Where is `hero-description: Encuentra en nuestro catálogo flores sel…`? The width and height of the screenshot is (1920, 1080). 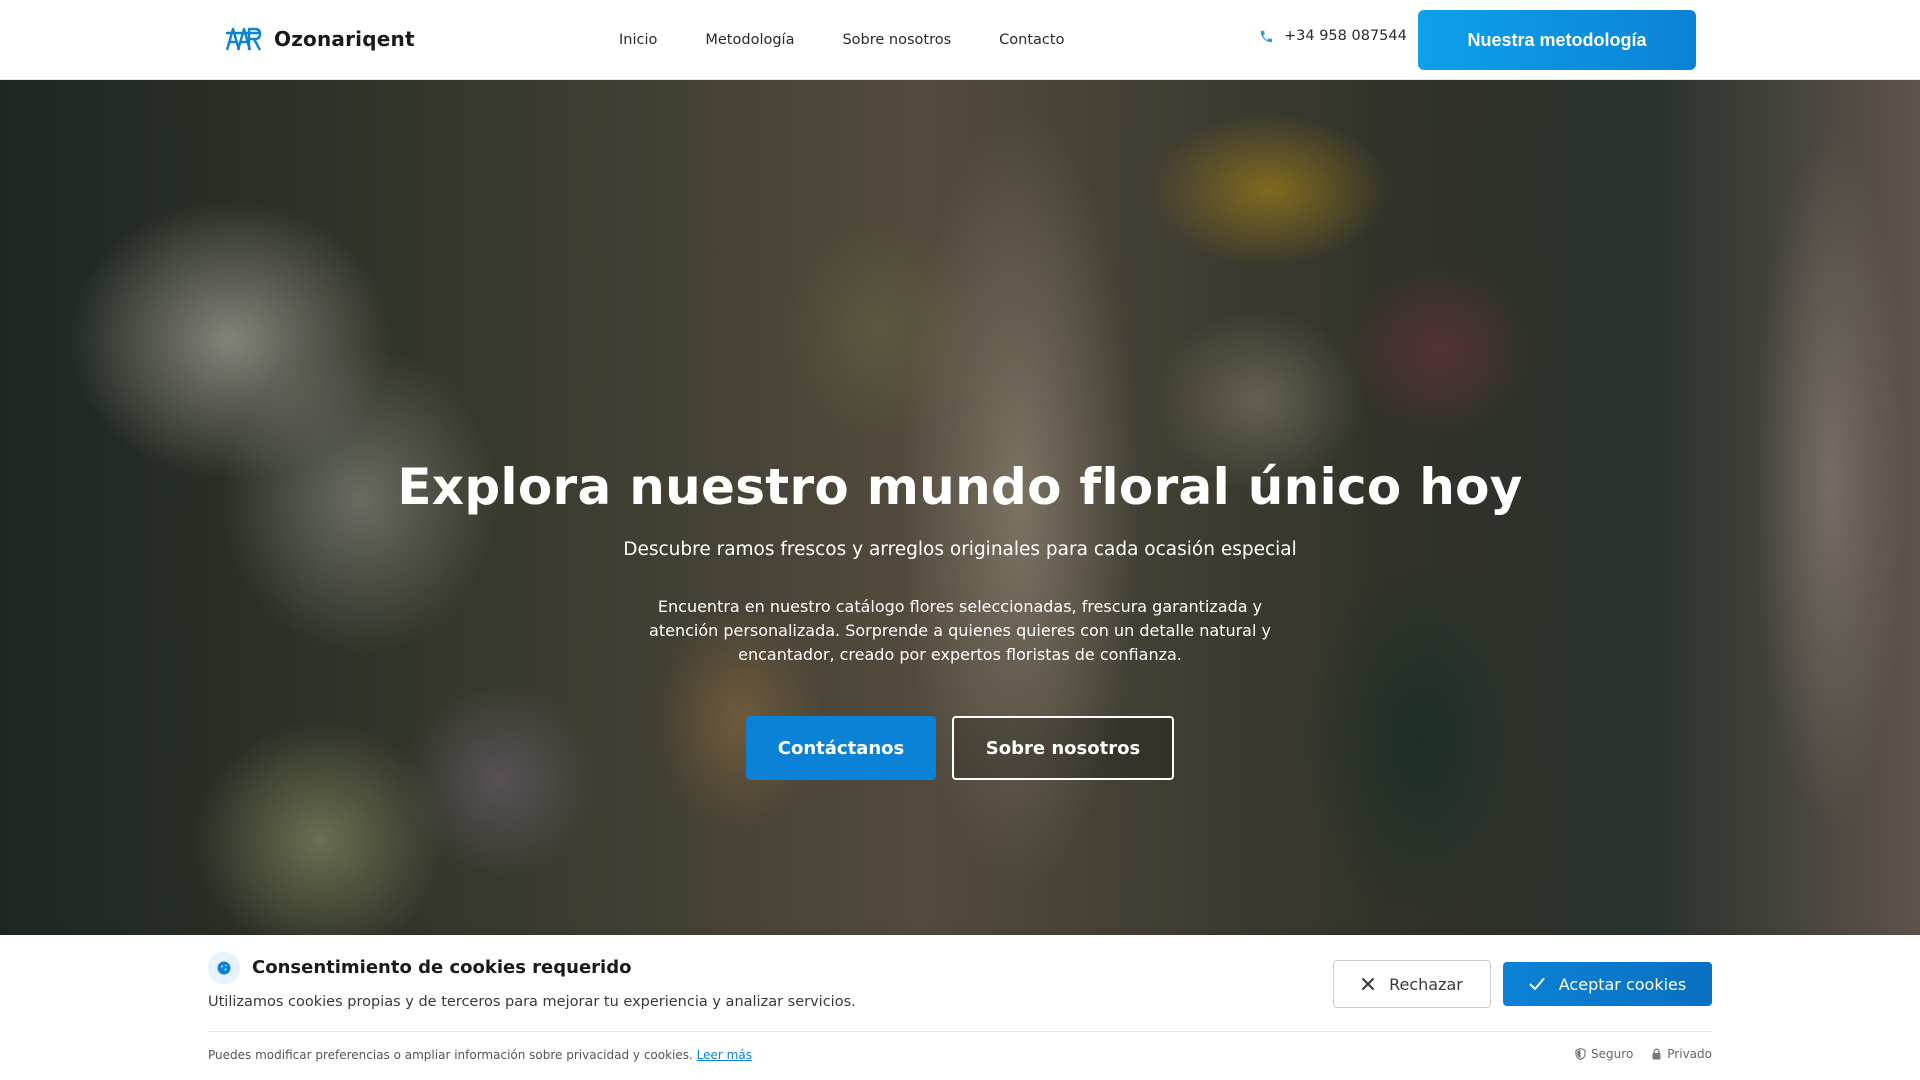 hero-description: Encuentra en nuestro catálogo flores sel… is located at coordinates (960, 630).